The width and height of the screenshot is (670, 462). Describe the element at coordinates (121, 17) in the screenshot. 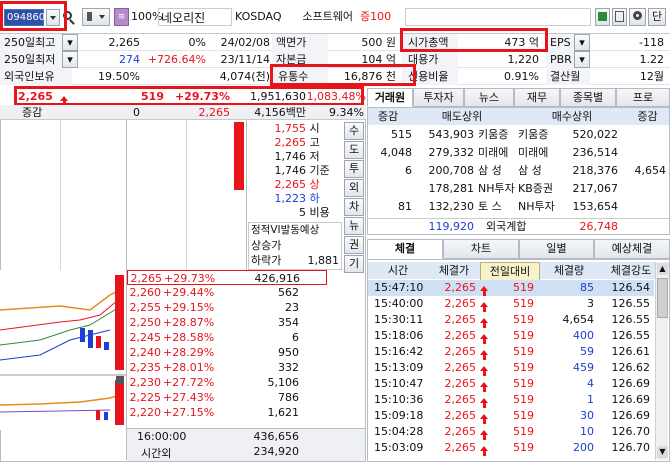

I see `menu-icon: ≡` at that location.